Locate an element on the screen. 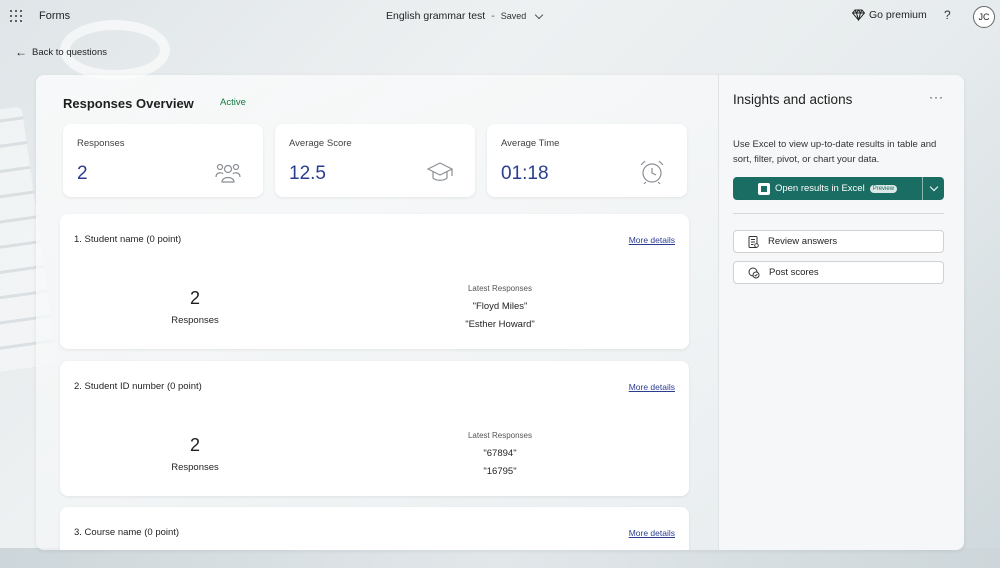 The height and width of the screenshot is (568, 1000). background-strip is located at coordinates (500, 558).